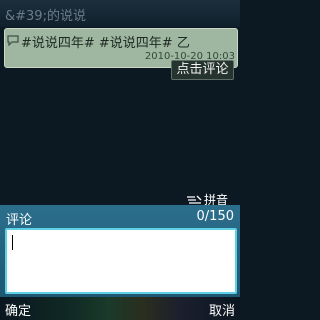 This screenshot has width=320, height=320. Describe the element at coordinates (120, 308) in the screenshot. I see `softkey-bar: 确定 取消` at that location.